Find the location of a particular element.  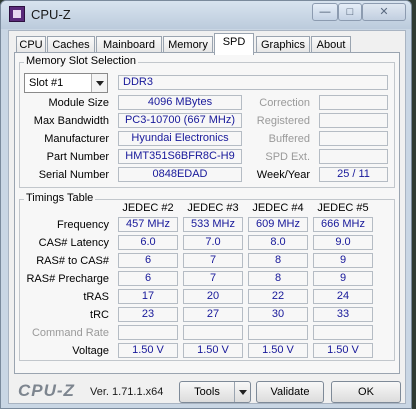

buffered-label: Buffered is located at coordinates (289, 139).